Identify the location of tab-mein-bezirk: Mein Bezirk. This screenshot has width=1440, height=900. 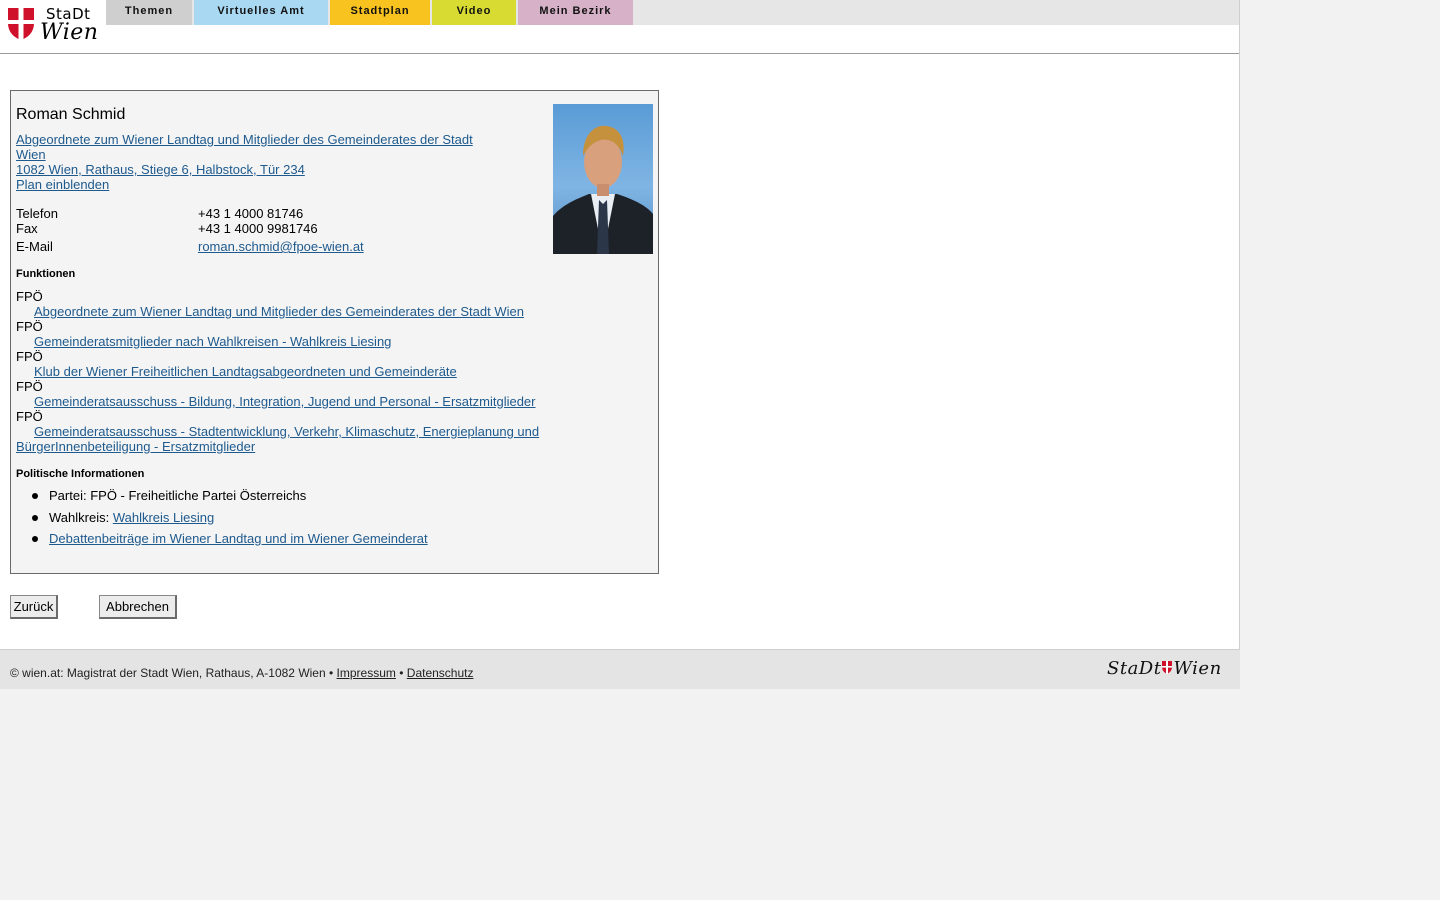
(575, 12).